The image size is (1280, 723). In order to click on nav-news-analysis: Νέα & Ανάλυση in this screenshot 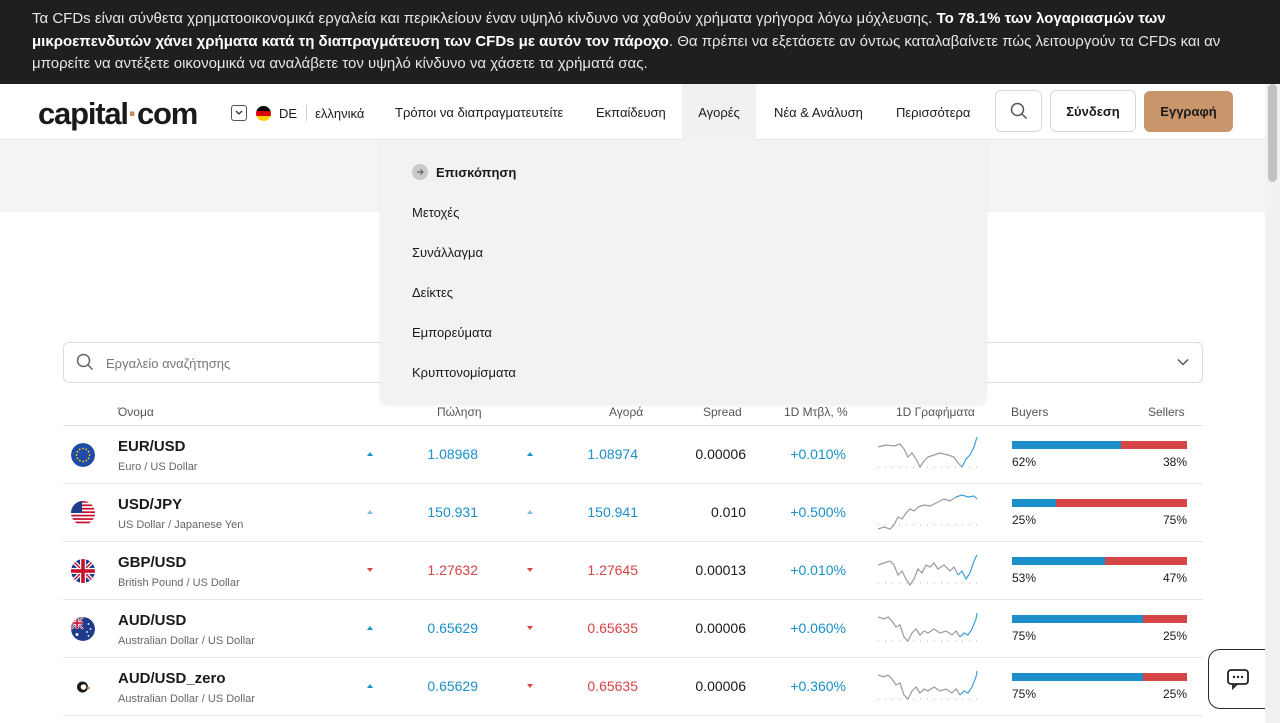, I will do `click(818, 112)`.